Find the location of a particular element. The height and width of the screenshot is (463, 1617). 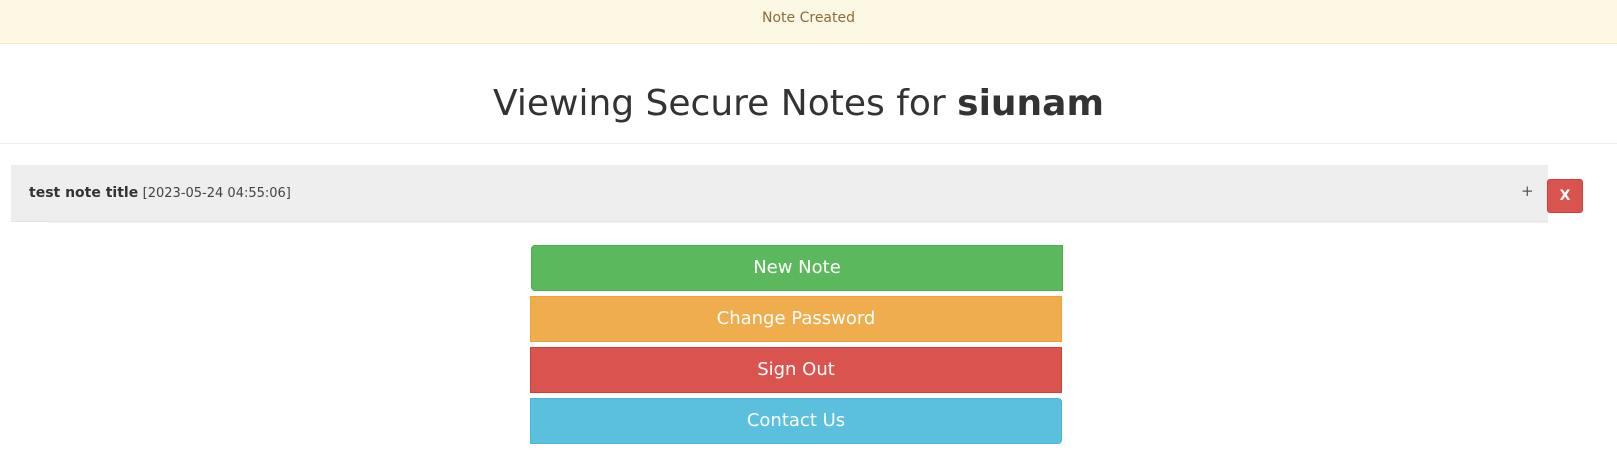

username: siunam is located at coordinates (1030, 103).